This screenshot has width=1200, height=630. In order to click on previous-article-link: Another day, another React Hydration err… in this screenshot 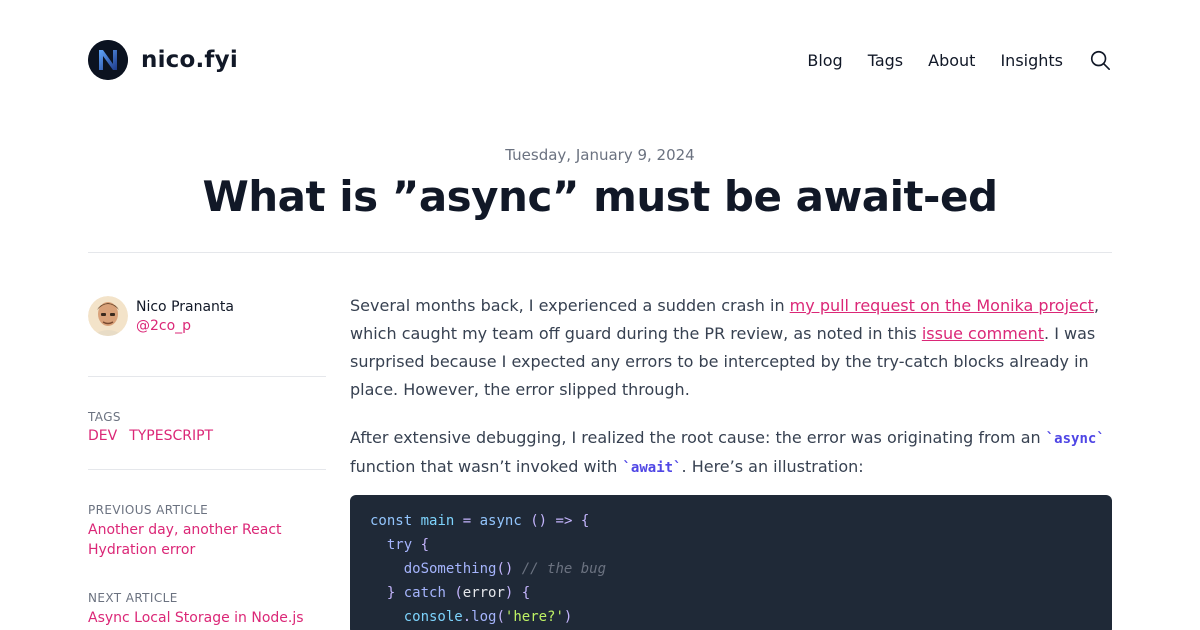, I will do `click(207, 540)`.